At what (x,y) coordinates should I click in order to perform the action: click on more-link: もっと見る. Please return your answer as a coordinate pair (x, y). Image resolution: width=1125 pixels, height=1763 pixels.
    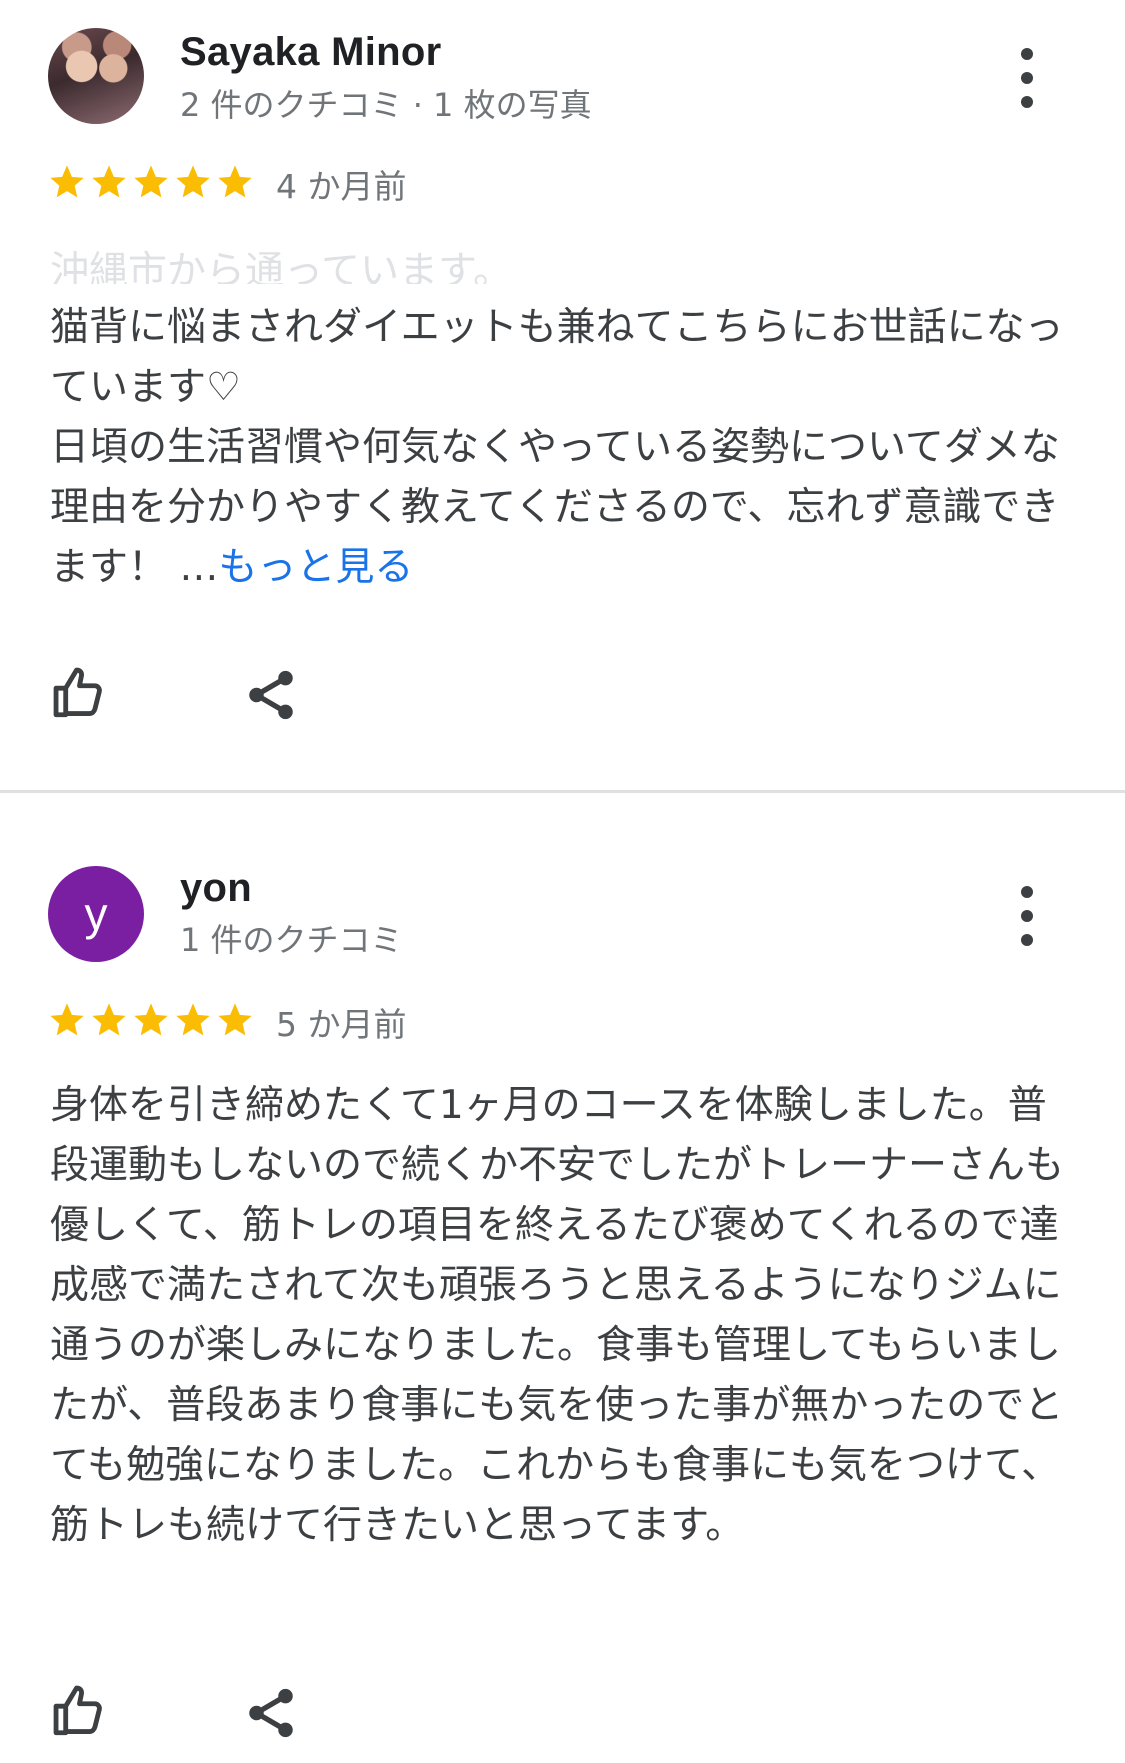
    Looking at the image, I should click on (315, 567).